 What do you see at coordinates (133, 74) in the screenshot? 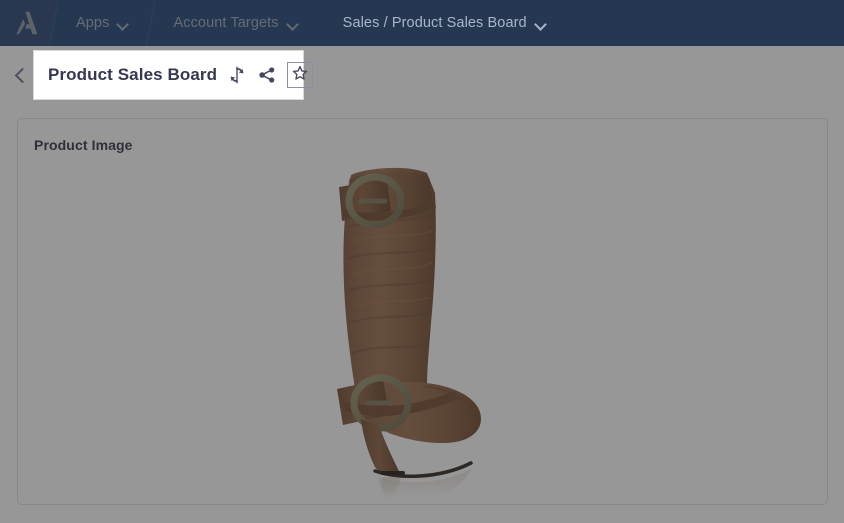
I see `page-title: Product Sales Board` at bounding box center [133, 74].